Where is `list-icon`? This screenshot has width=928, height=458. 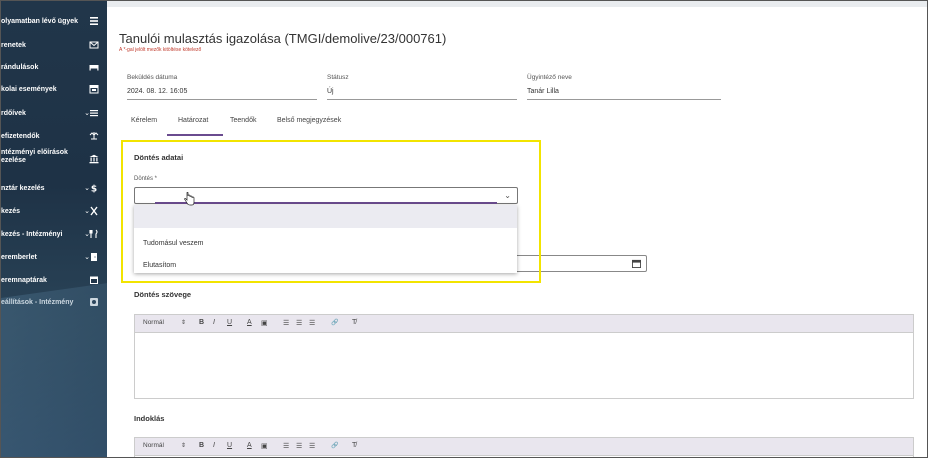 list-icon is located at coordinates (94, 21).